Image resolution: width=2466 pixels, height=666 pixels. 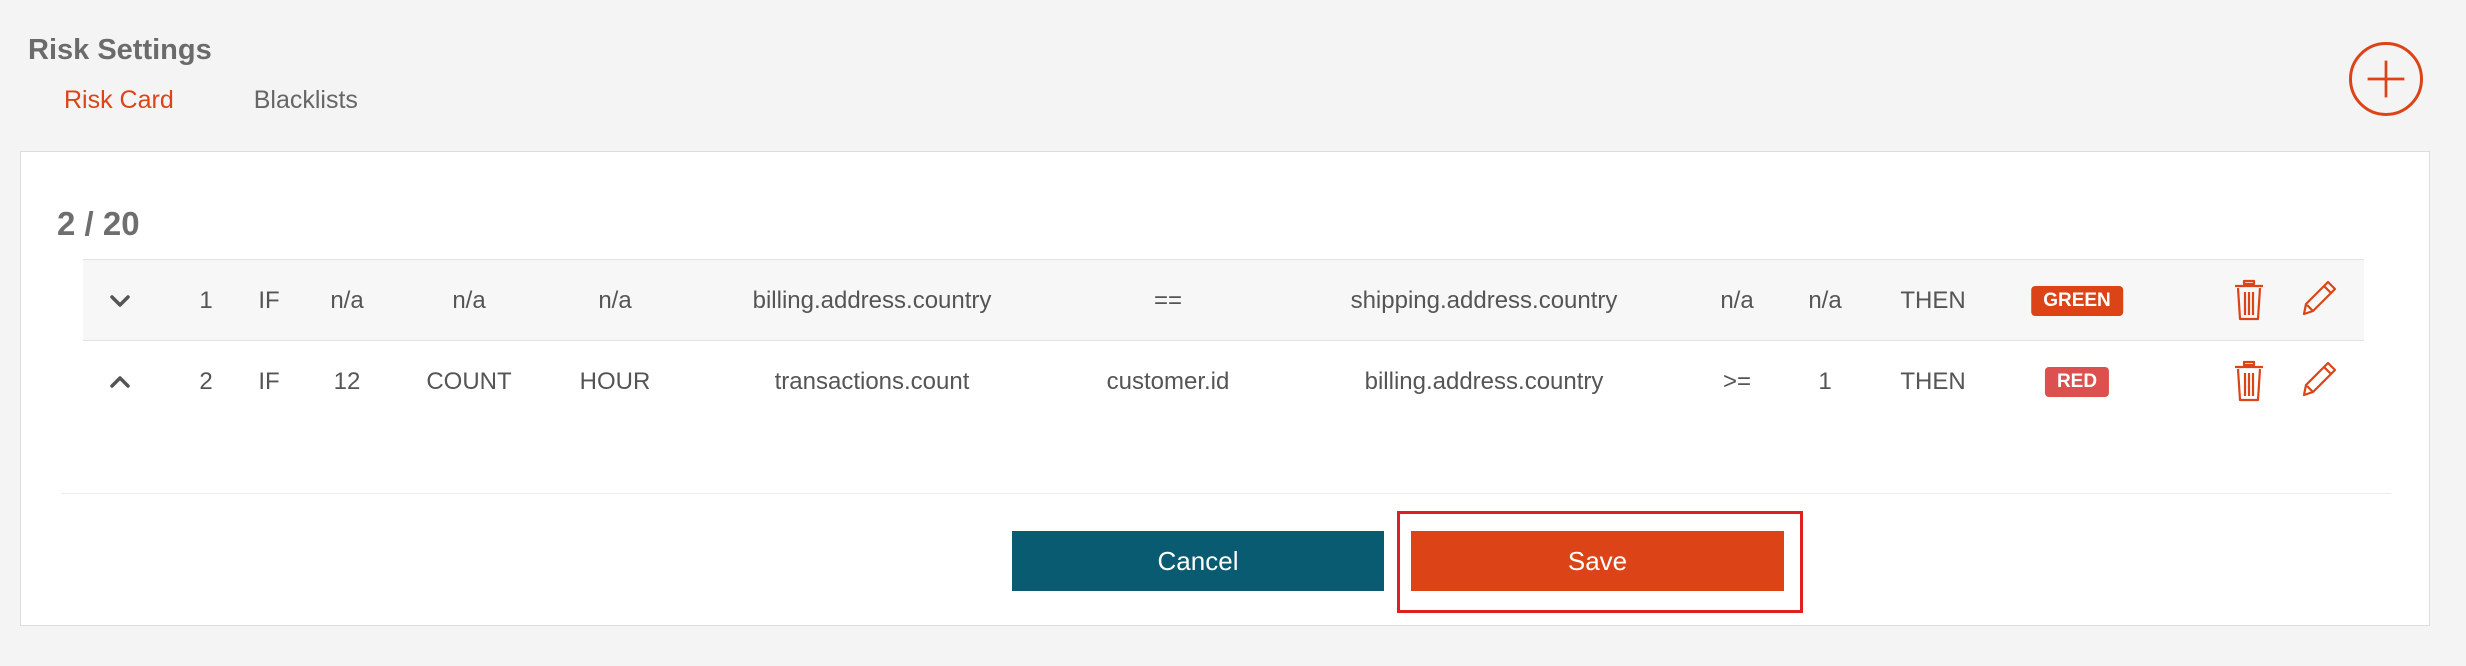 What do you see at coordinates (469, 381) in the screenshot?
I see `rule-function: COUNT` at bounding box center [469, 381].